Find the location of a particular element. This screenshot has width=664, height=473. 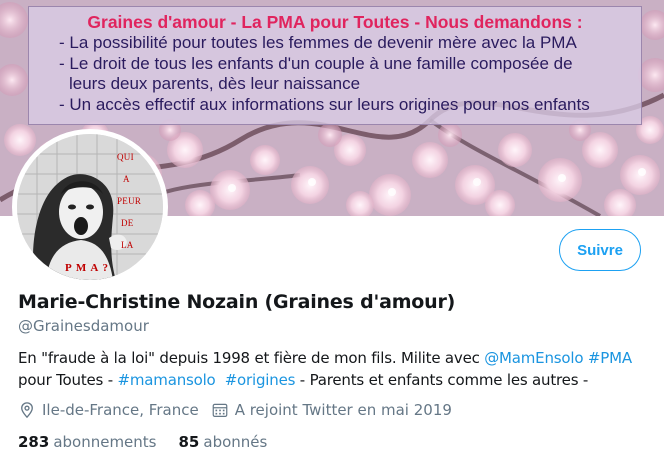

profile-stats: 283 abonnements 85 abonnés is located at coordinates (153, 442).